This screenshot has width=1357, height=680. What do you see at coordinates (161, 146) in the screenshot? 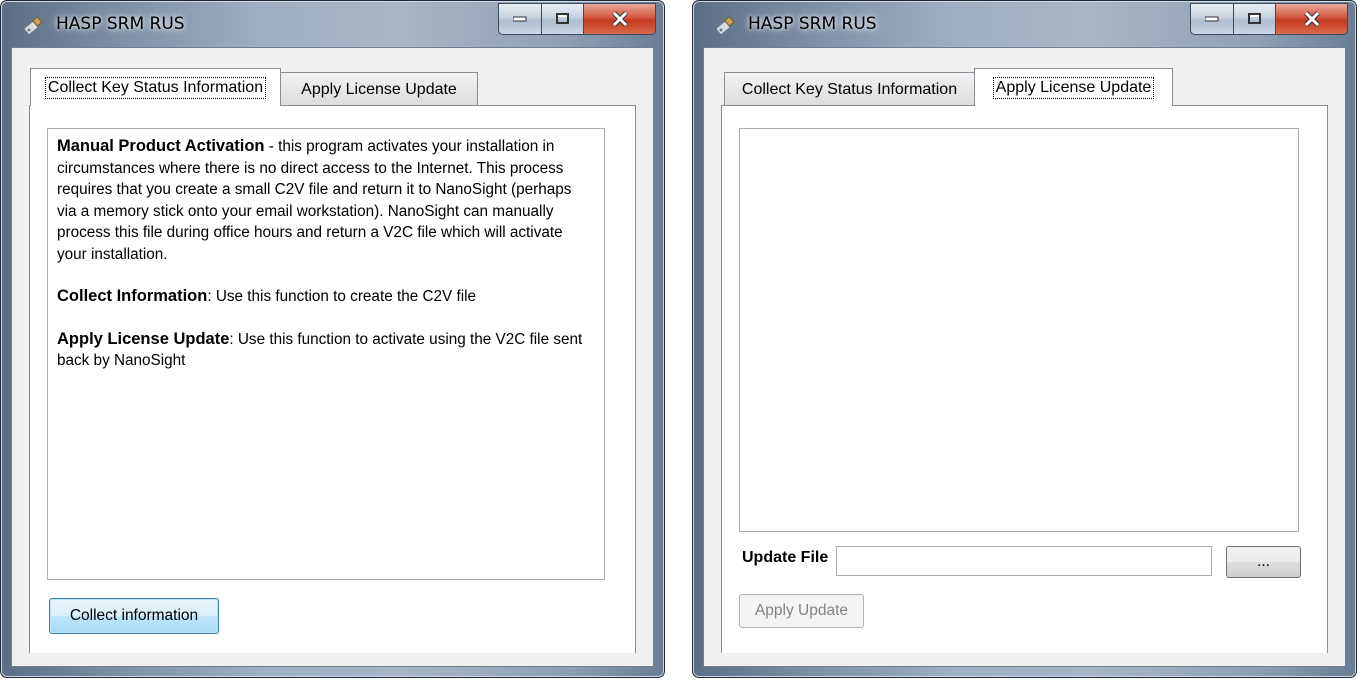
I see `intro-heading: Manual Product Activation` at bounding box center [161, 146].